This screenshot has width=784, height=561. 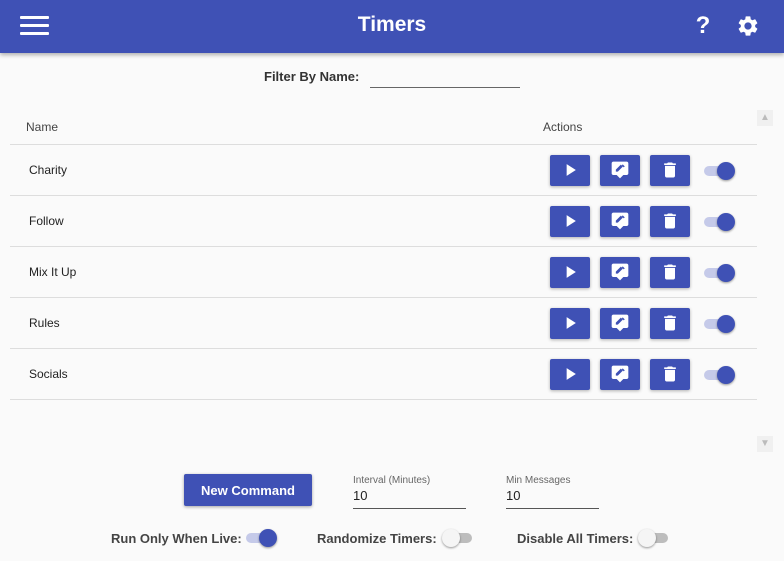 I want to click on table-header: Name Actions, so click(x=383, y=131).